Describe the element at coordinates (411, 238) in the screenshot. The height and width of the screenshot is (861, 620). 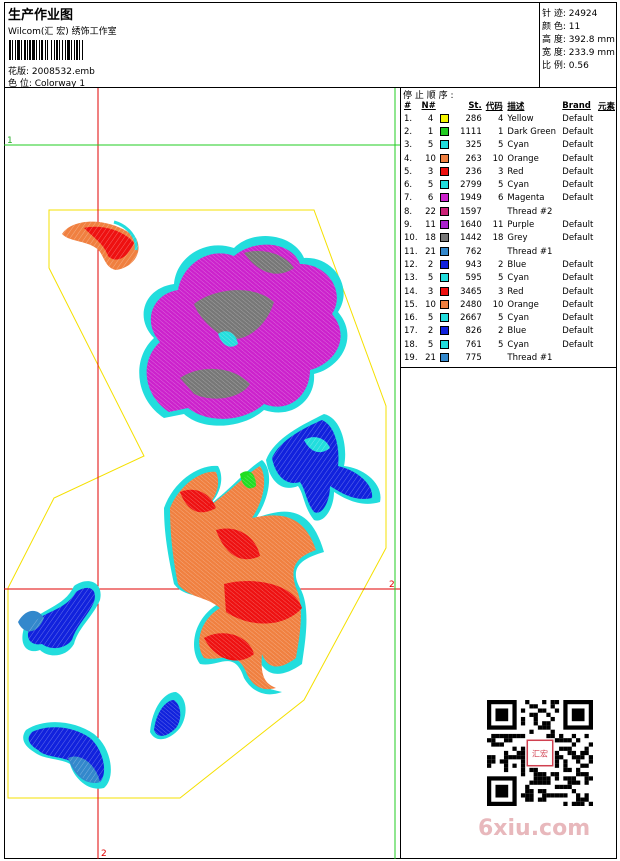
I see `cell-idx: 10.` at that location.